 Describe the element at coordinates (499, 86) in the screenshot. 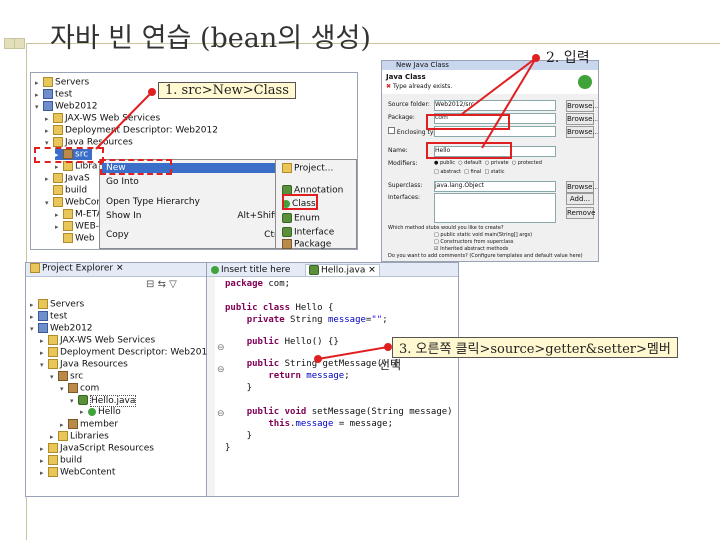

I see `arrow-step2-to-package` at that location.